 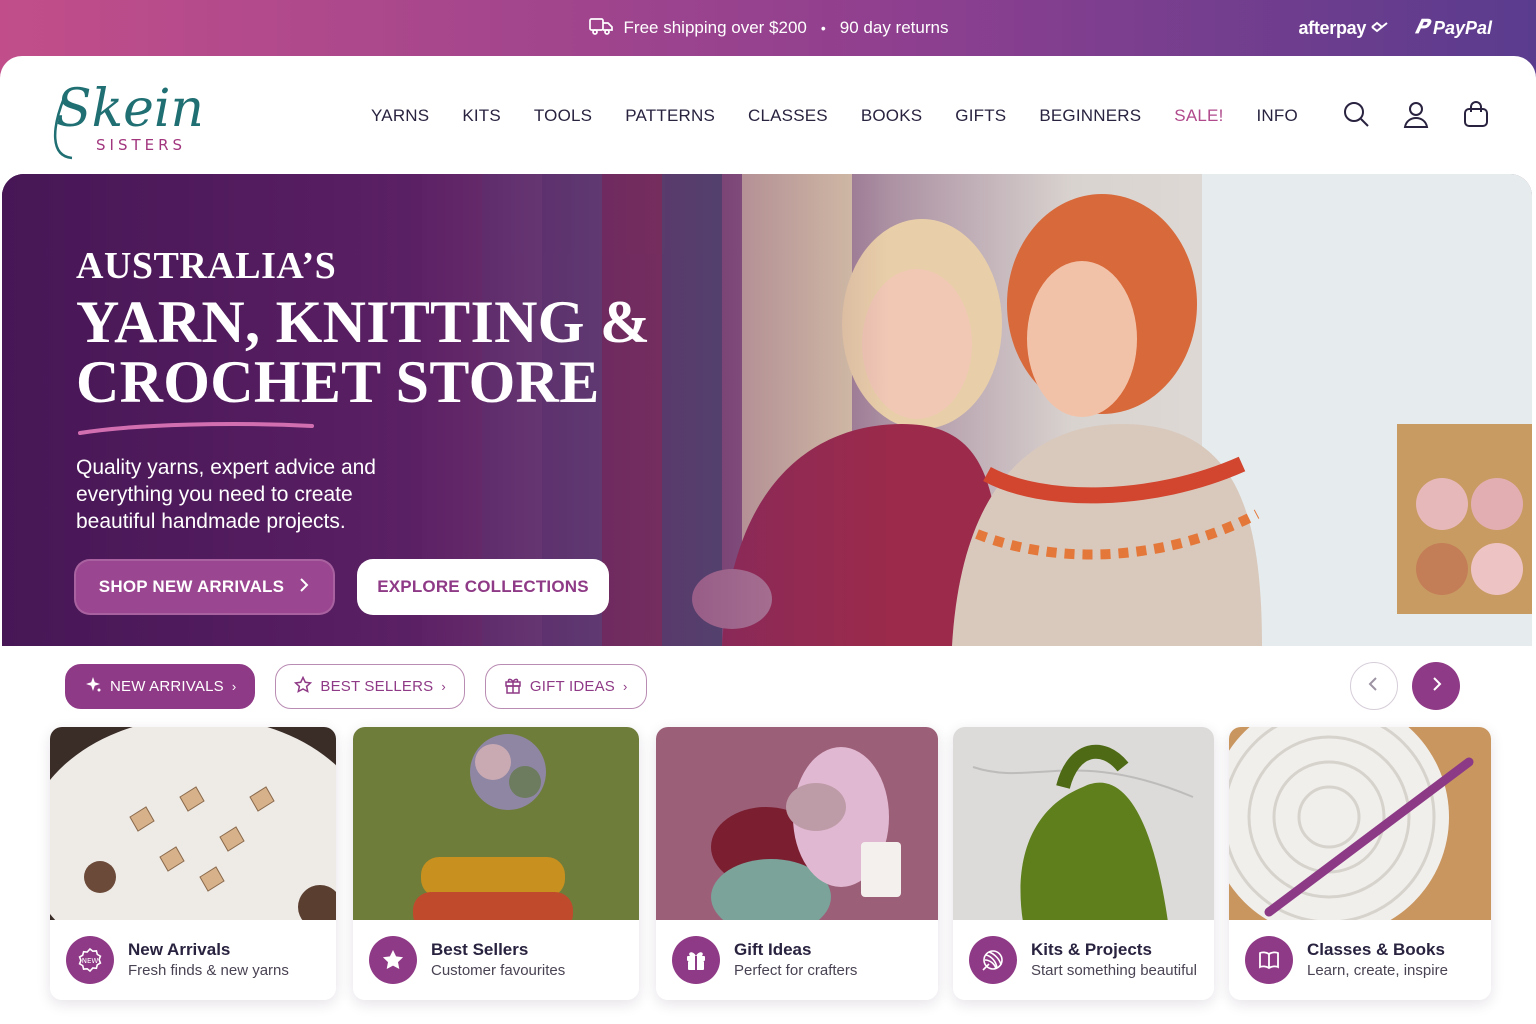 I want to click on payment-logos: afterpay 𝑷 PayPal, so click(x=1395, y=28).